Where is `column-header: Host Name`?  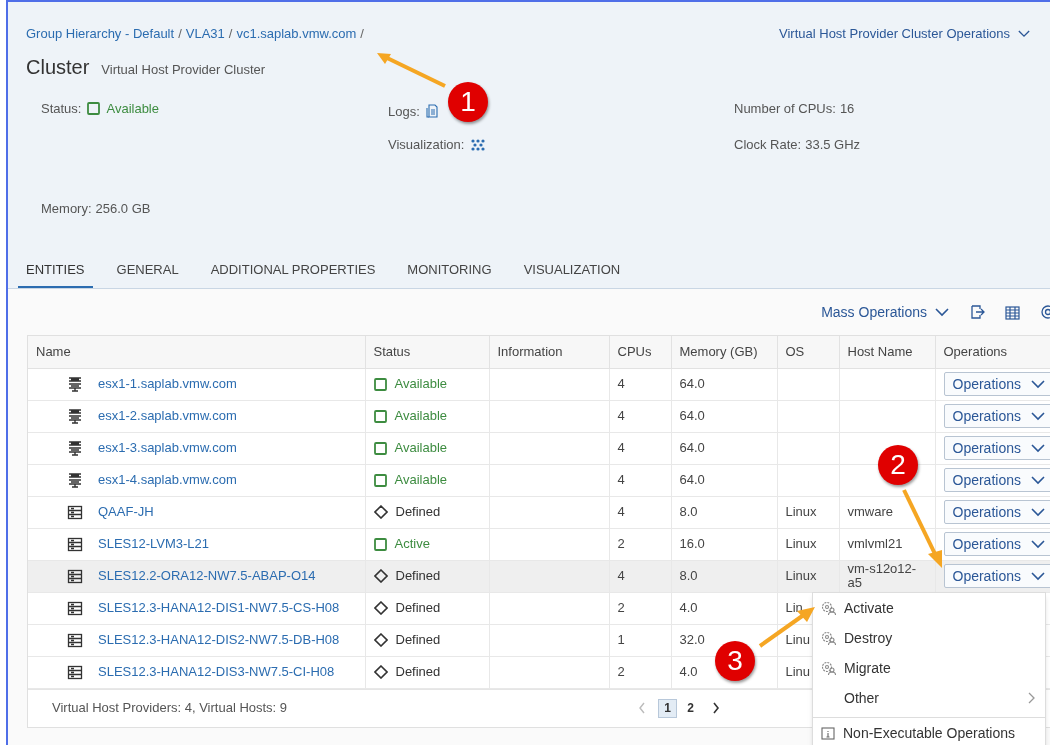 column-header: Host Name is located at coordinates (887, 352).